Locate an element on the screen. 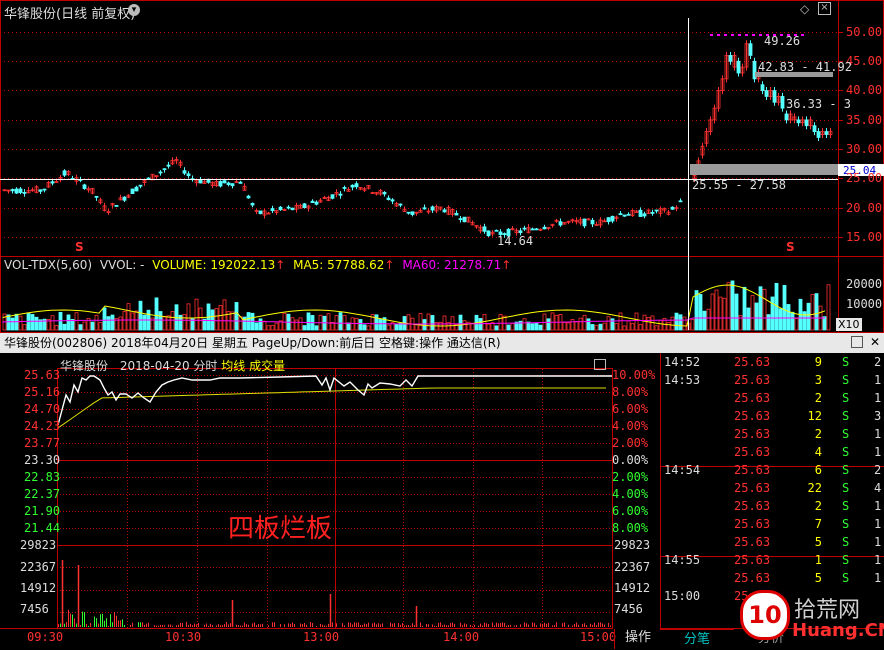 The height and width of the screenshot is (650, 884). close-icon: × is located at coordinates (824, 8).